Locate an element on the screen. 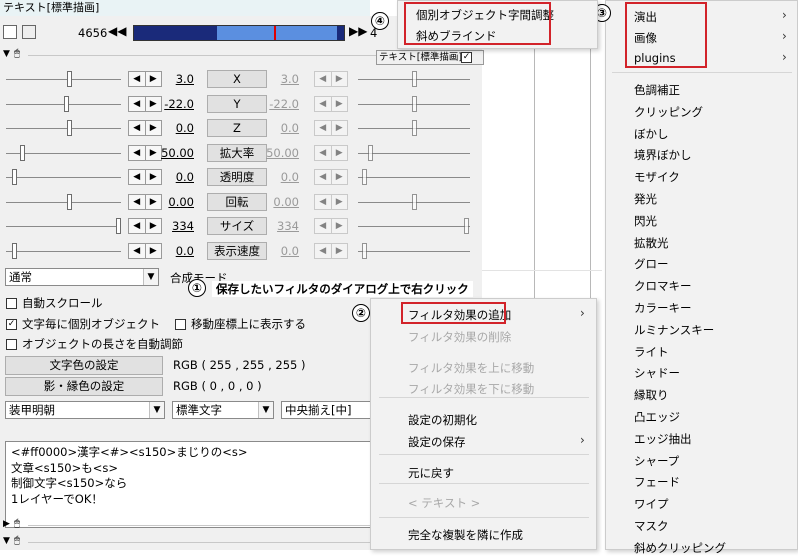 Image resolution: width=798 pixels, height=556 pixels. track-label-button: 表示速度 is located at coordinates (237, 250).